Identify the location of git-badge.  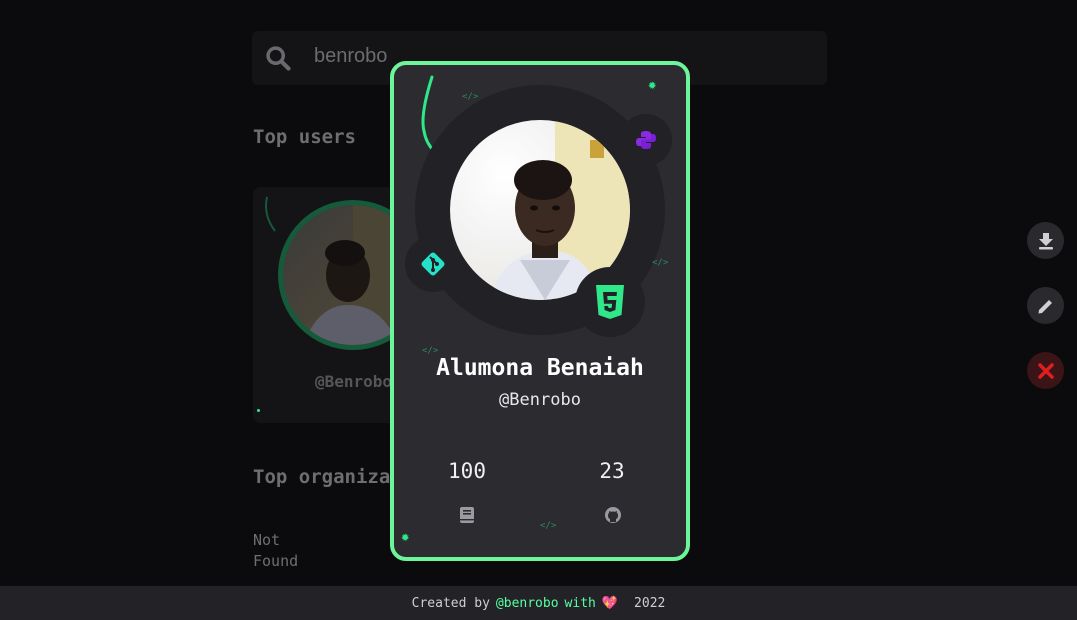
(433, 264).